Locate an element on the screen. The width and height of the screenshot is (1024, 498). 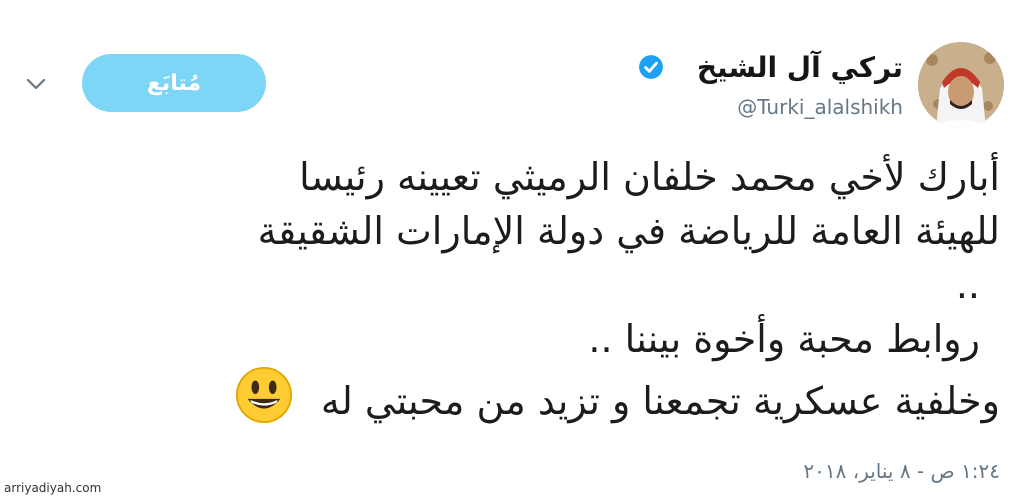
chevron-down-icon is located at coordinates (36, 84).